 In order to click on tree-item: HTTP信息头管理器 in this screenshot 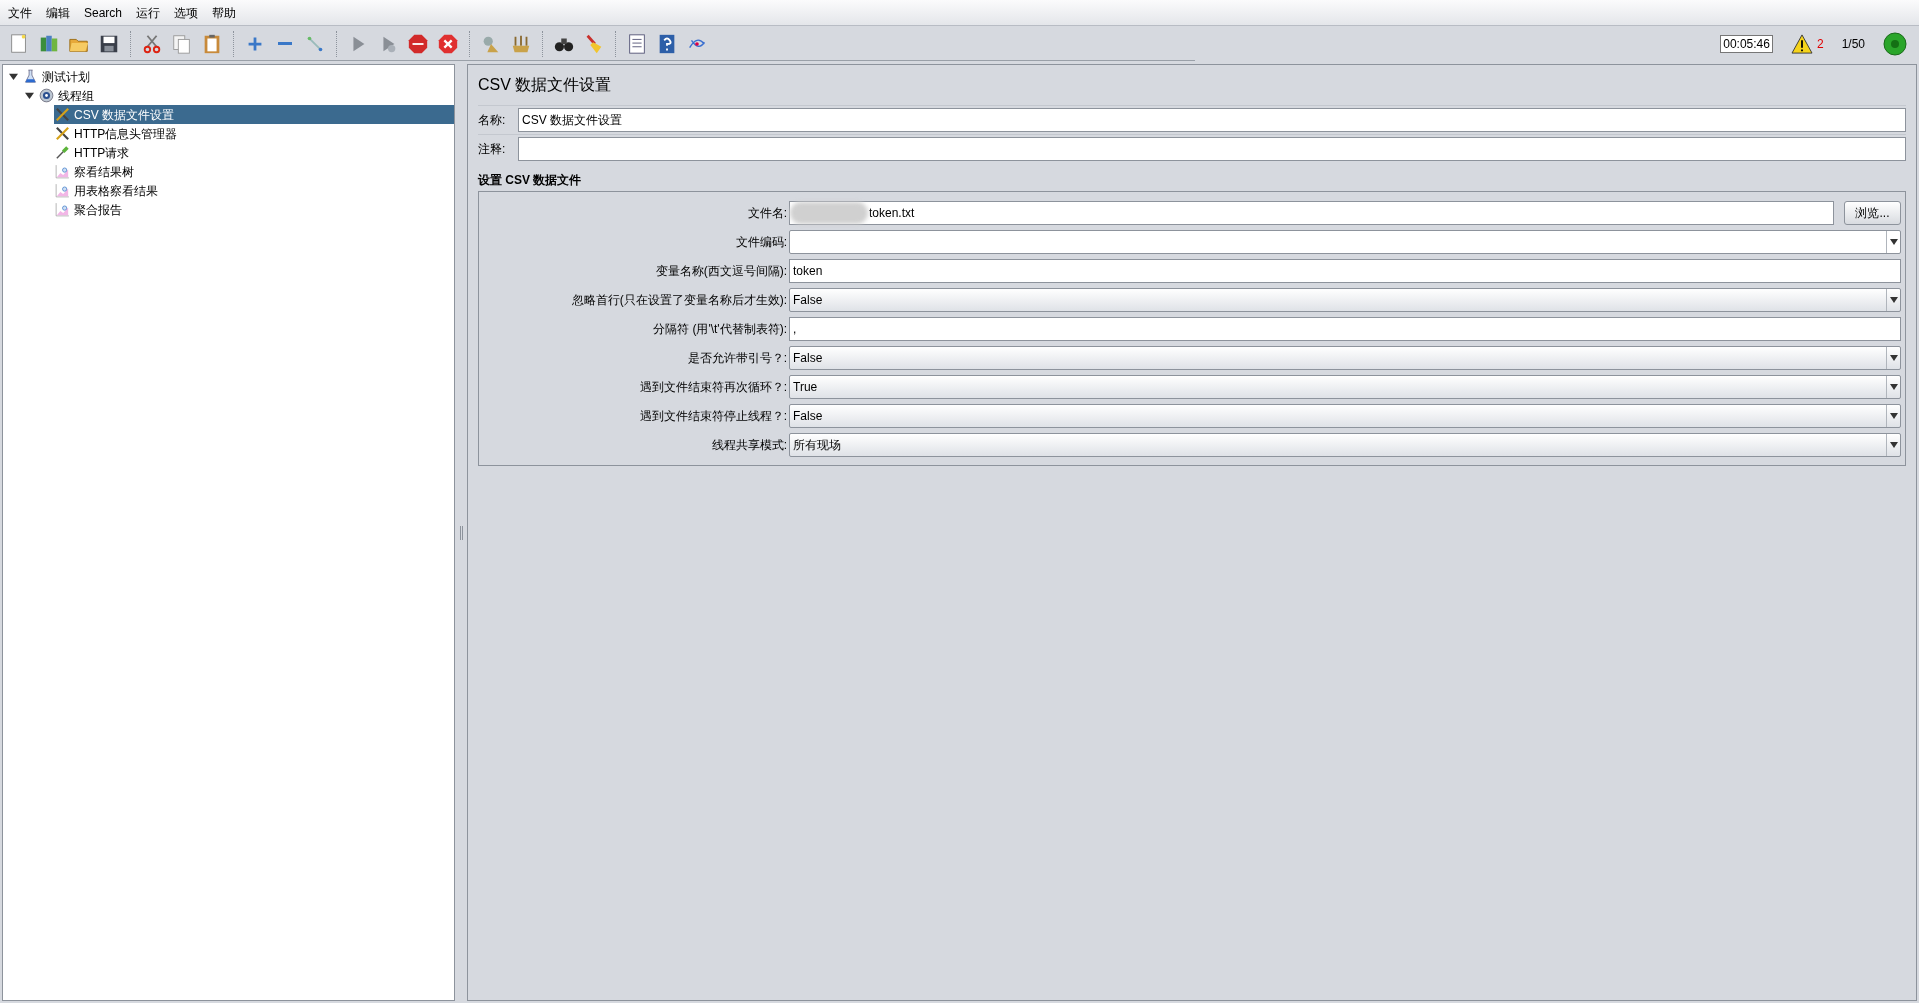, I will do `click(118, 133)`.